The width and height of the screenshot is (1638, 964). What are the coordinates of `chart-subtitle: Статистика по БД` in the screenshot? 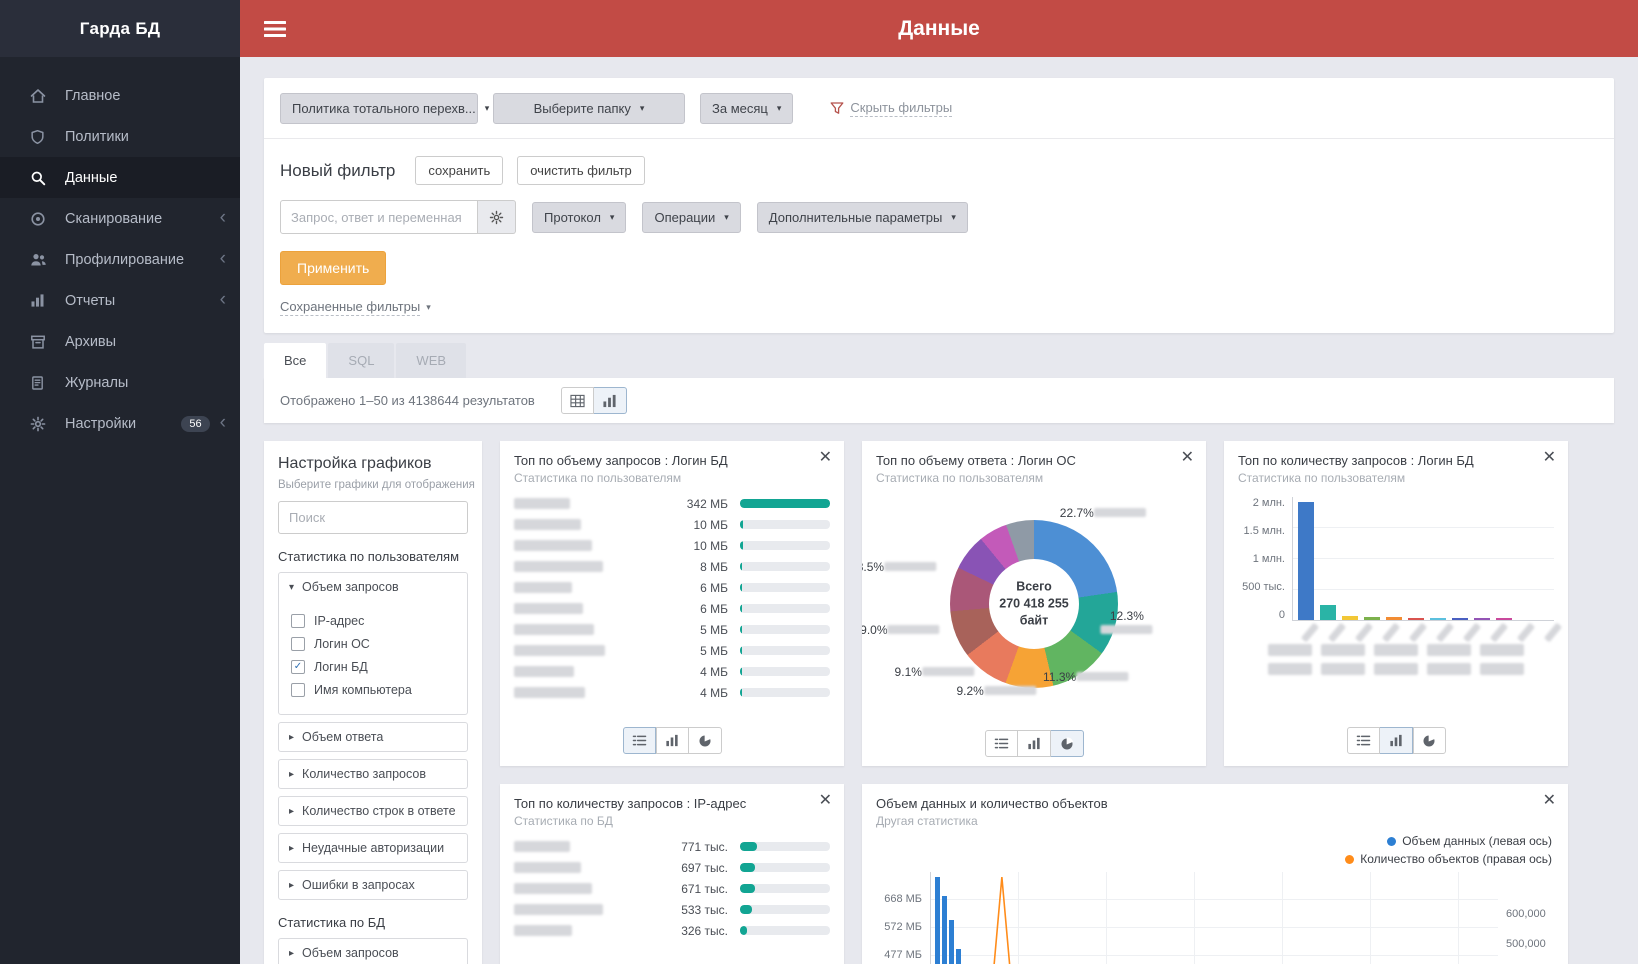 It's located at (563, 821).